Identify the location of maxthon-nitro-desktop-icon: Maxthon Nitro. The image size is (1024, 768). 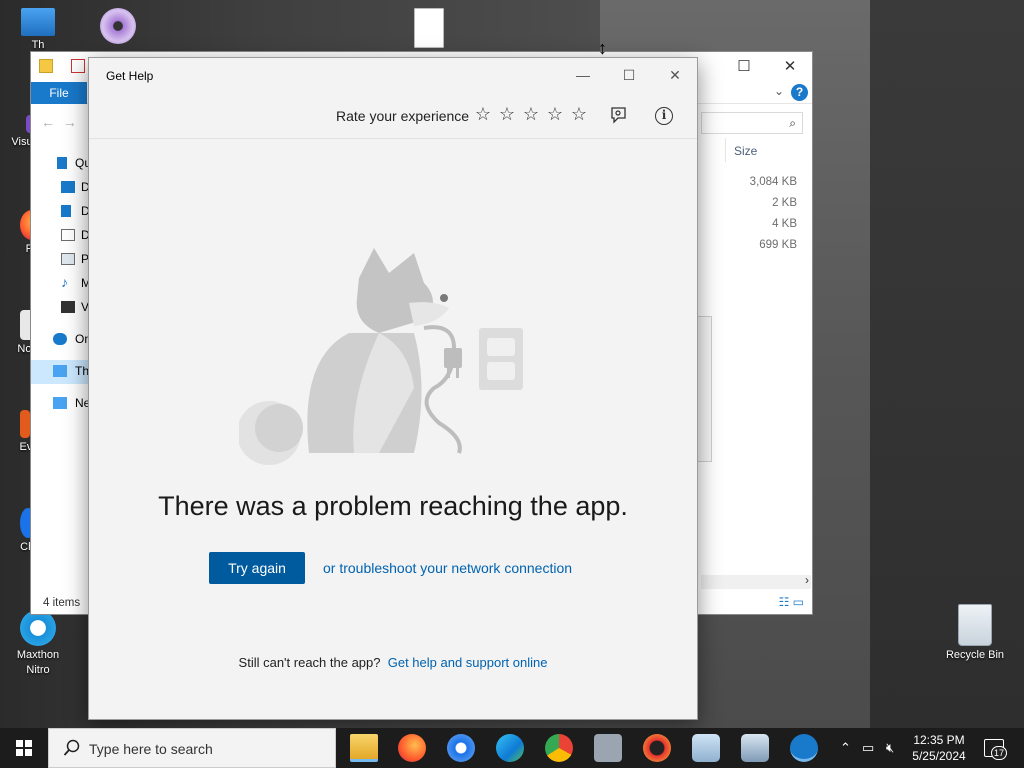
(38, 644).